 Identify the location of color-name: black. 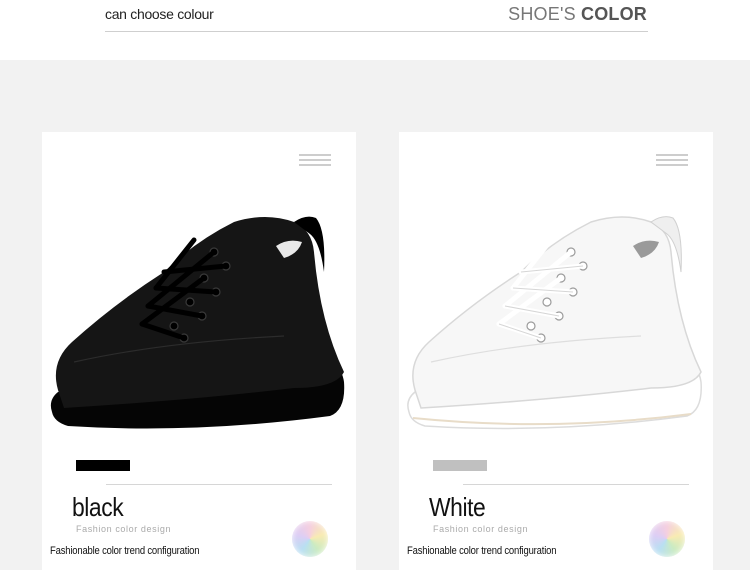
(98, 507).